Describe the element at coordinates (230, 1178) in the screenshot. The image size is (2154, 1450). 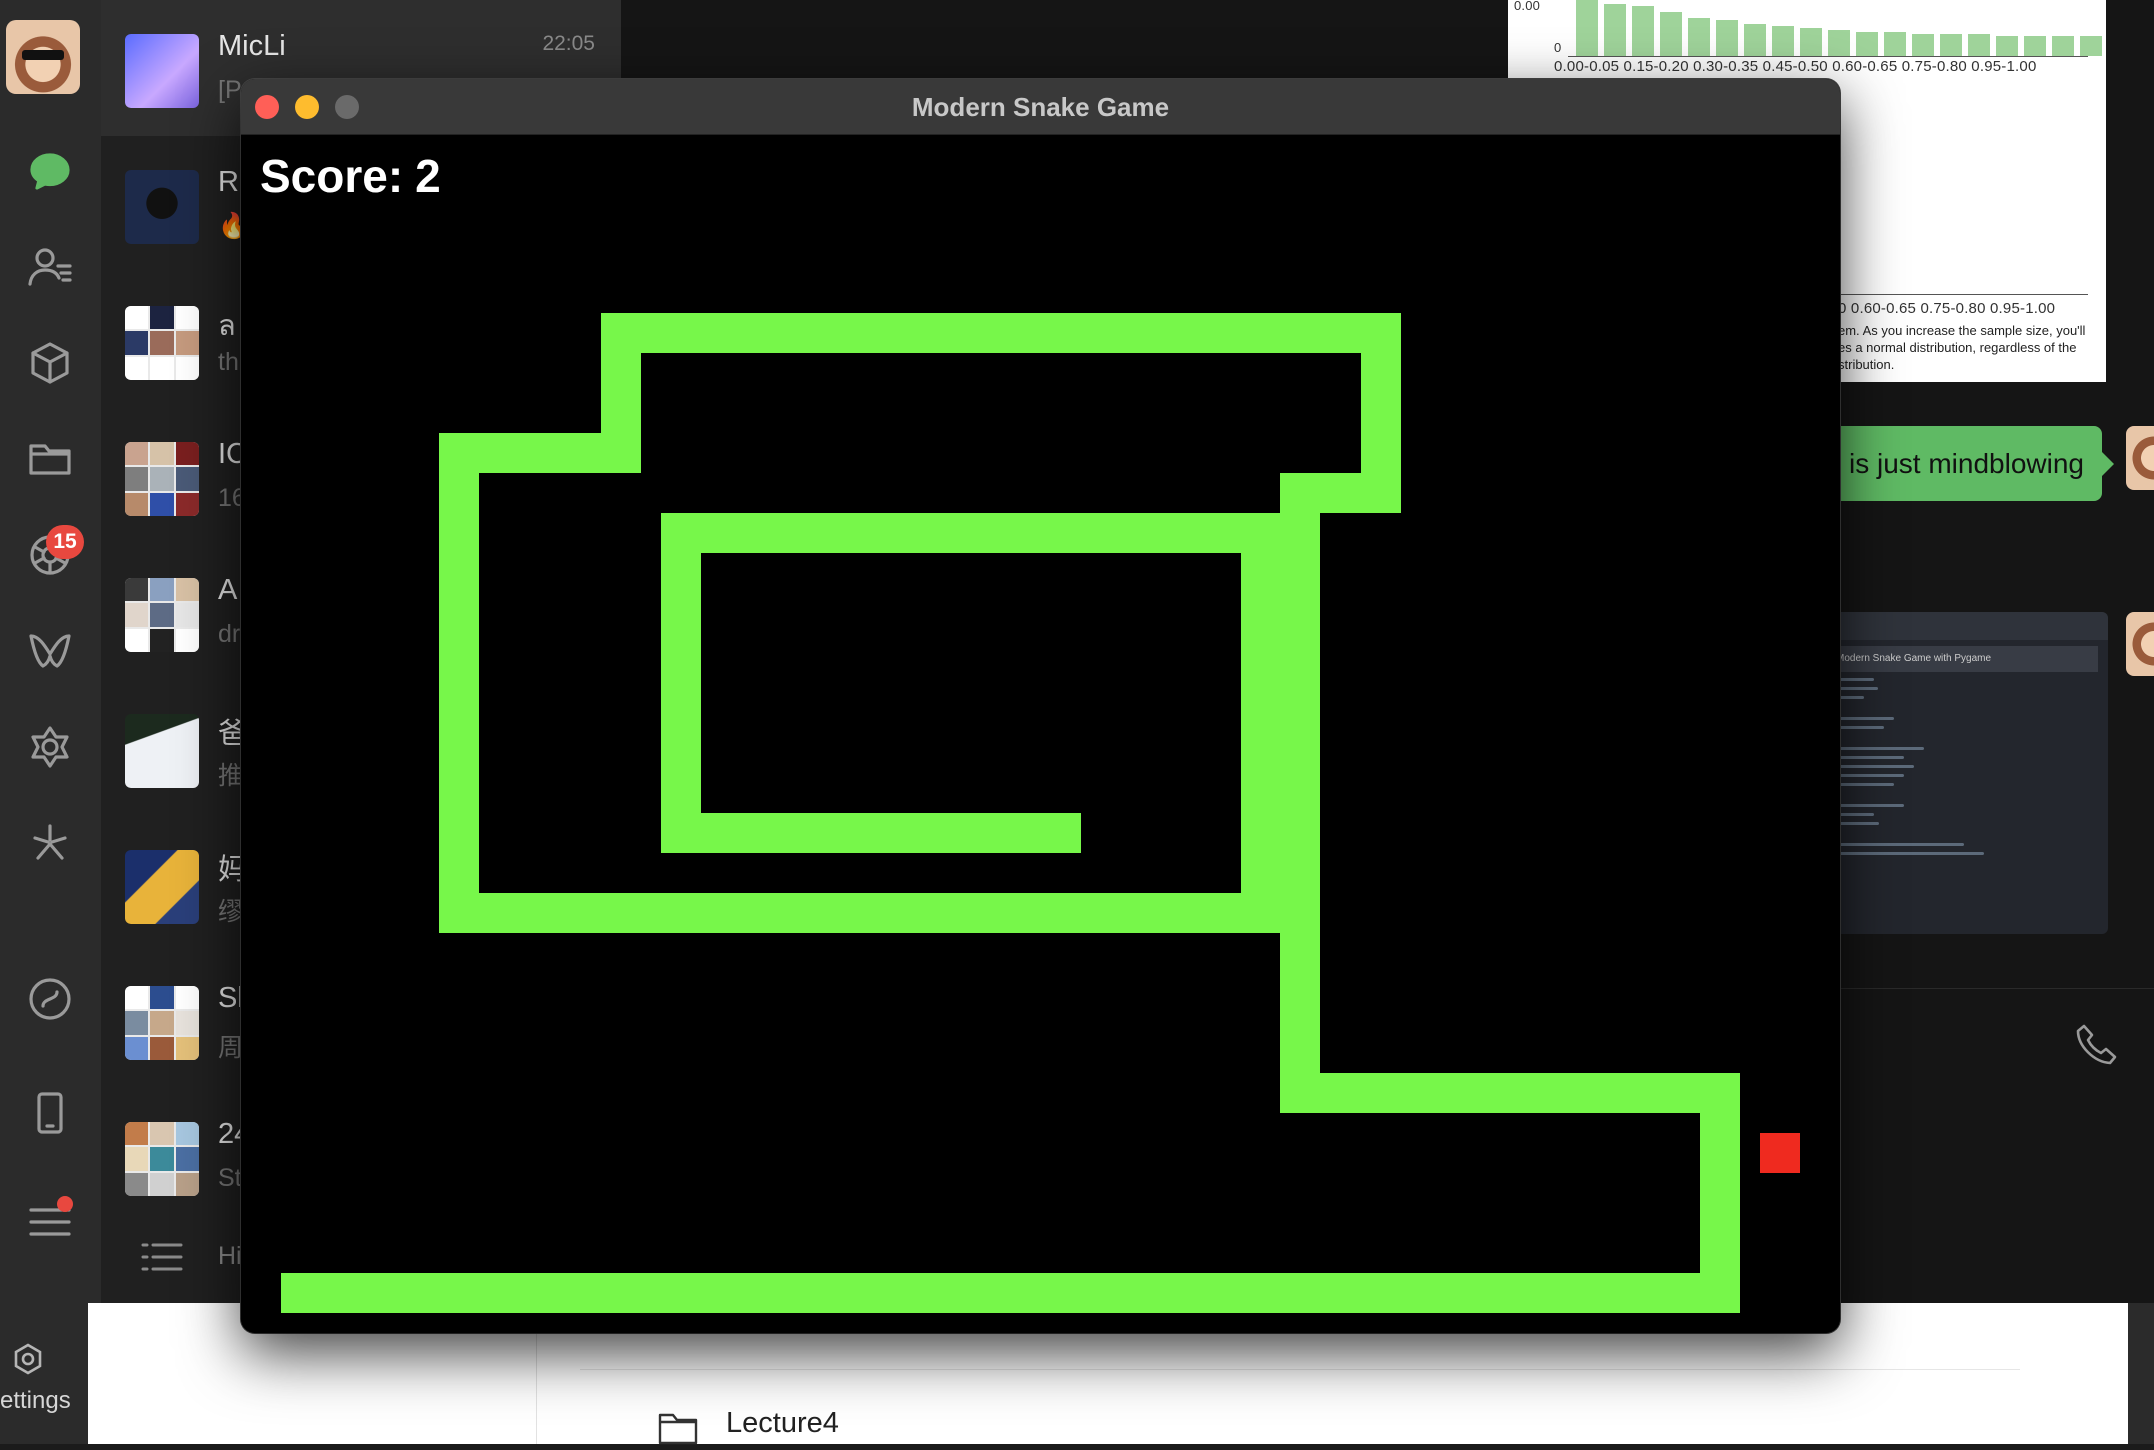
I see `message-preview: St` at that location.